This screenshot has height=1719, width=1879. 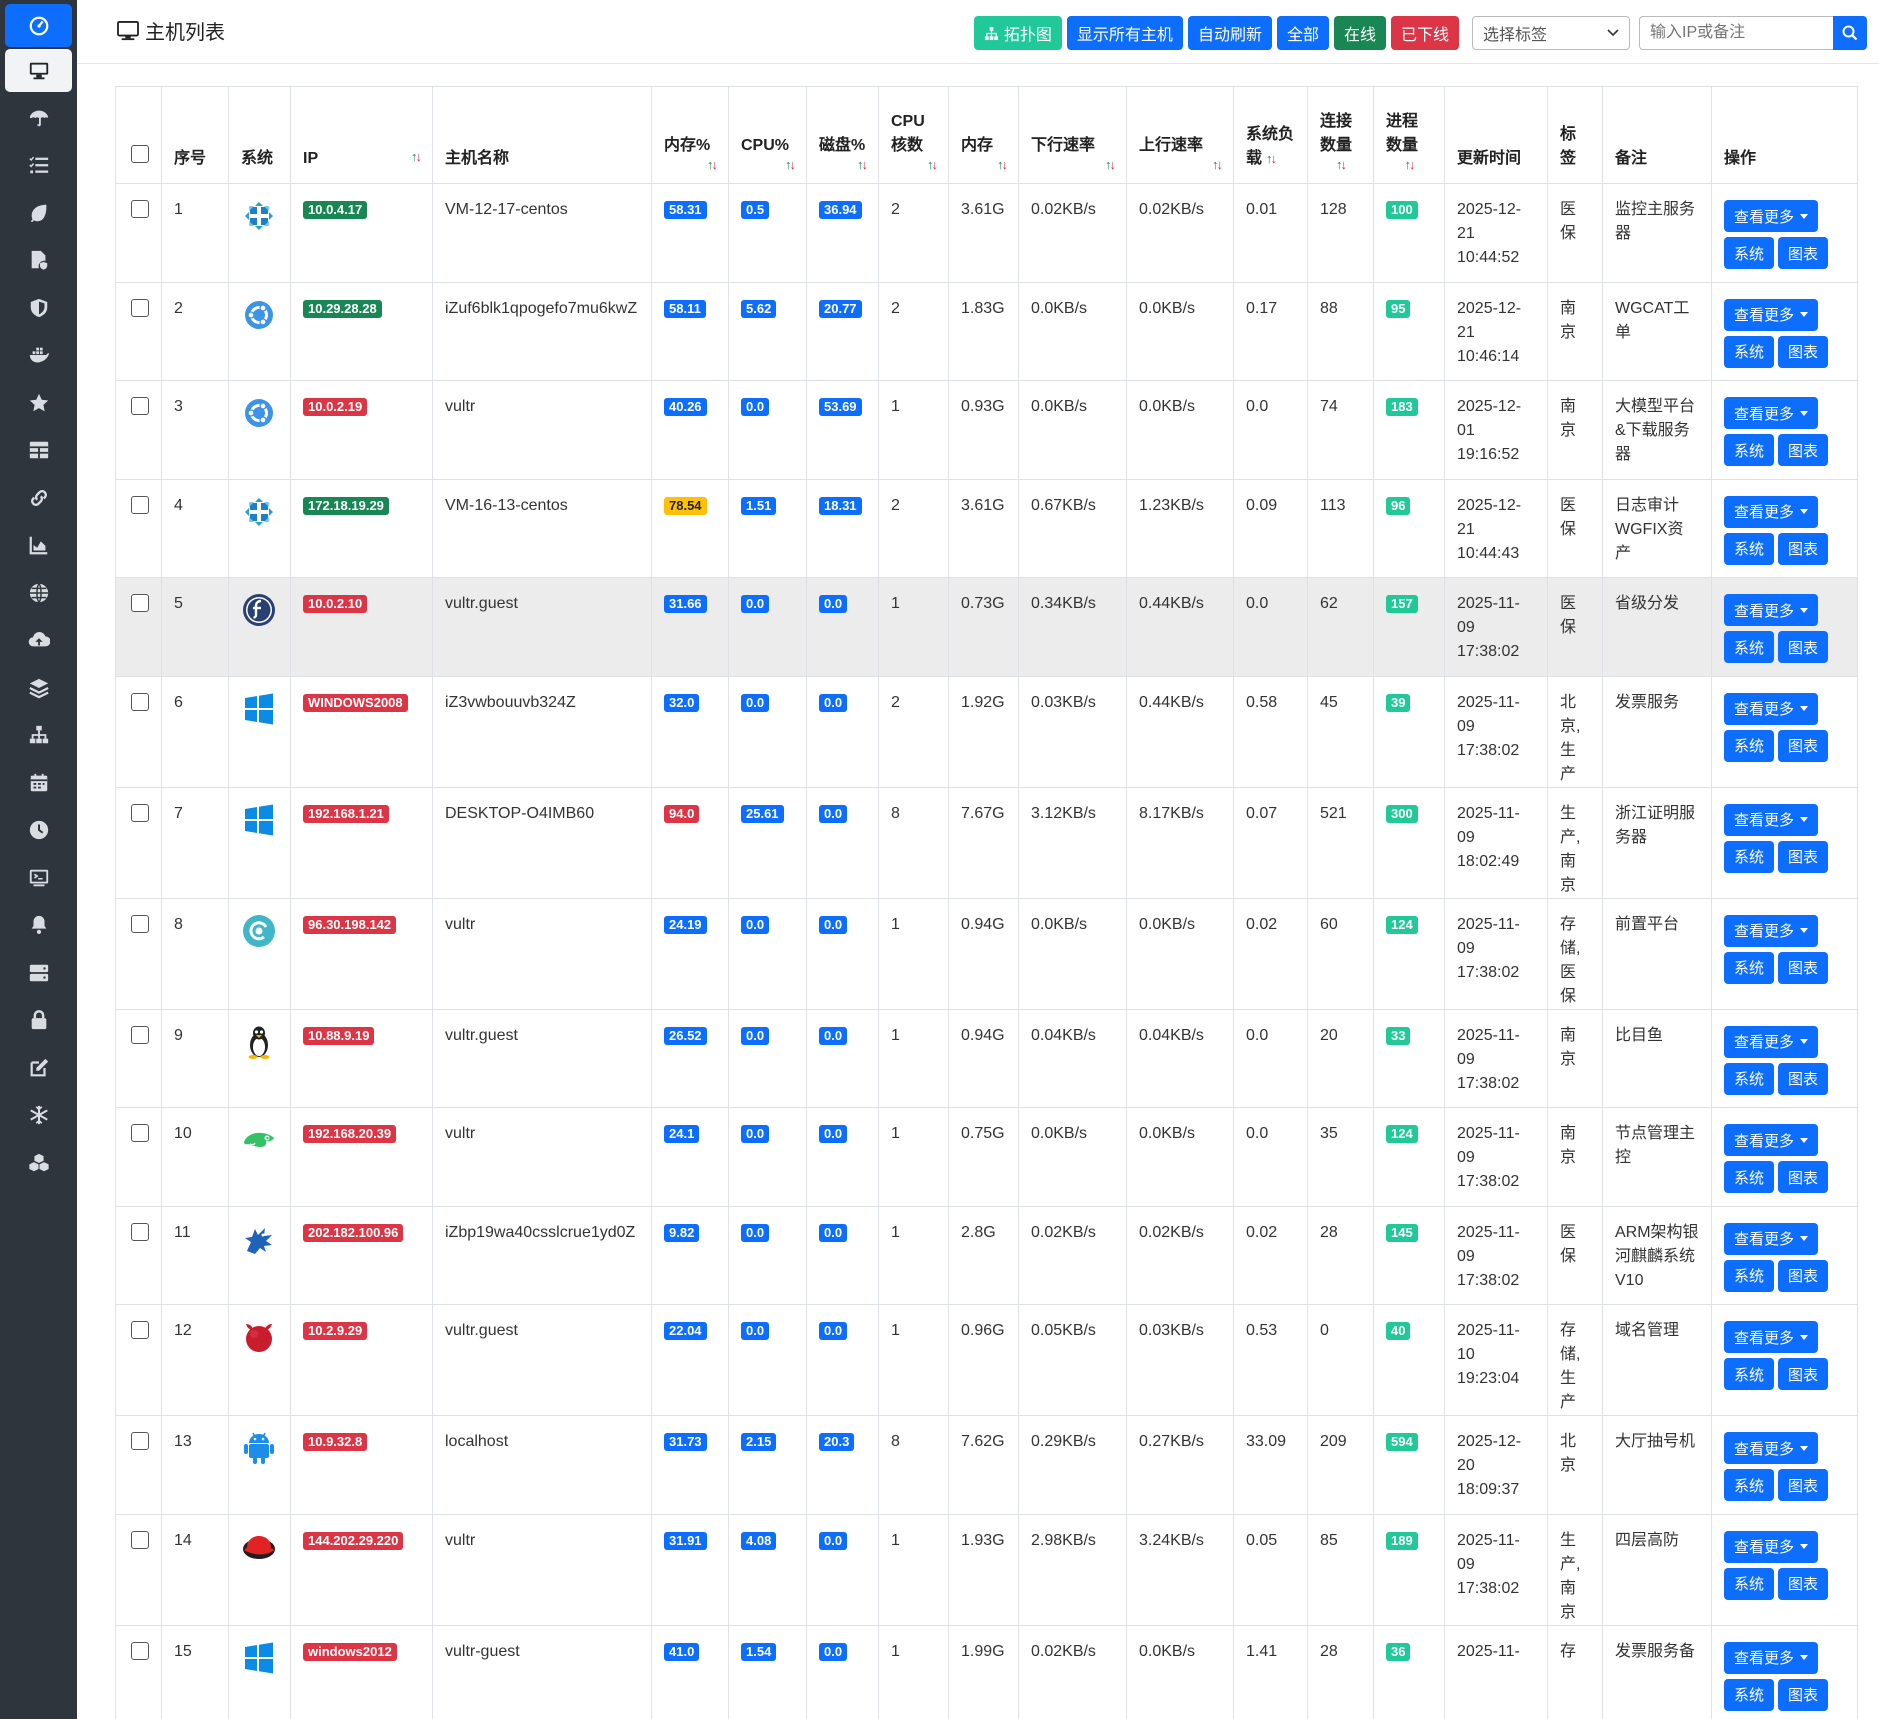 I want to click on sidebar-item-sitemap, so click(x=38, y=736).